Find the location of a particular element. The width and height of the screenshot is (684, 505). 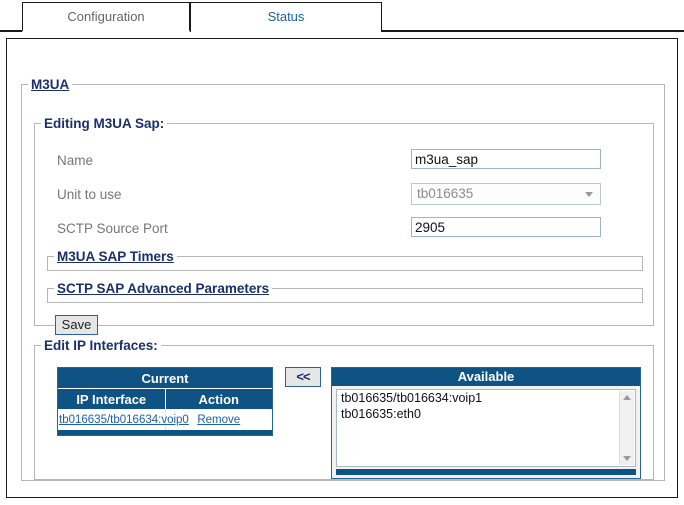

scroll-down-arrow-icon is located at coordinates (627, 458).